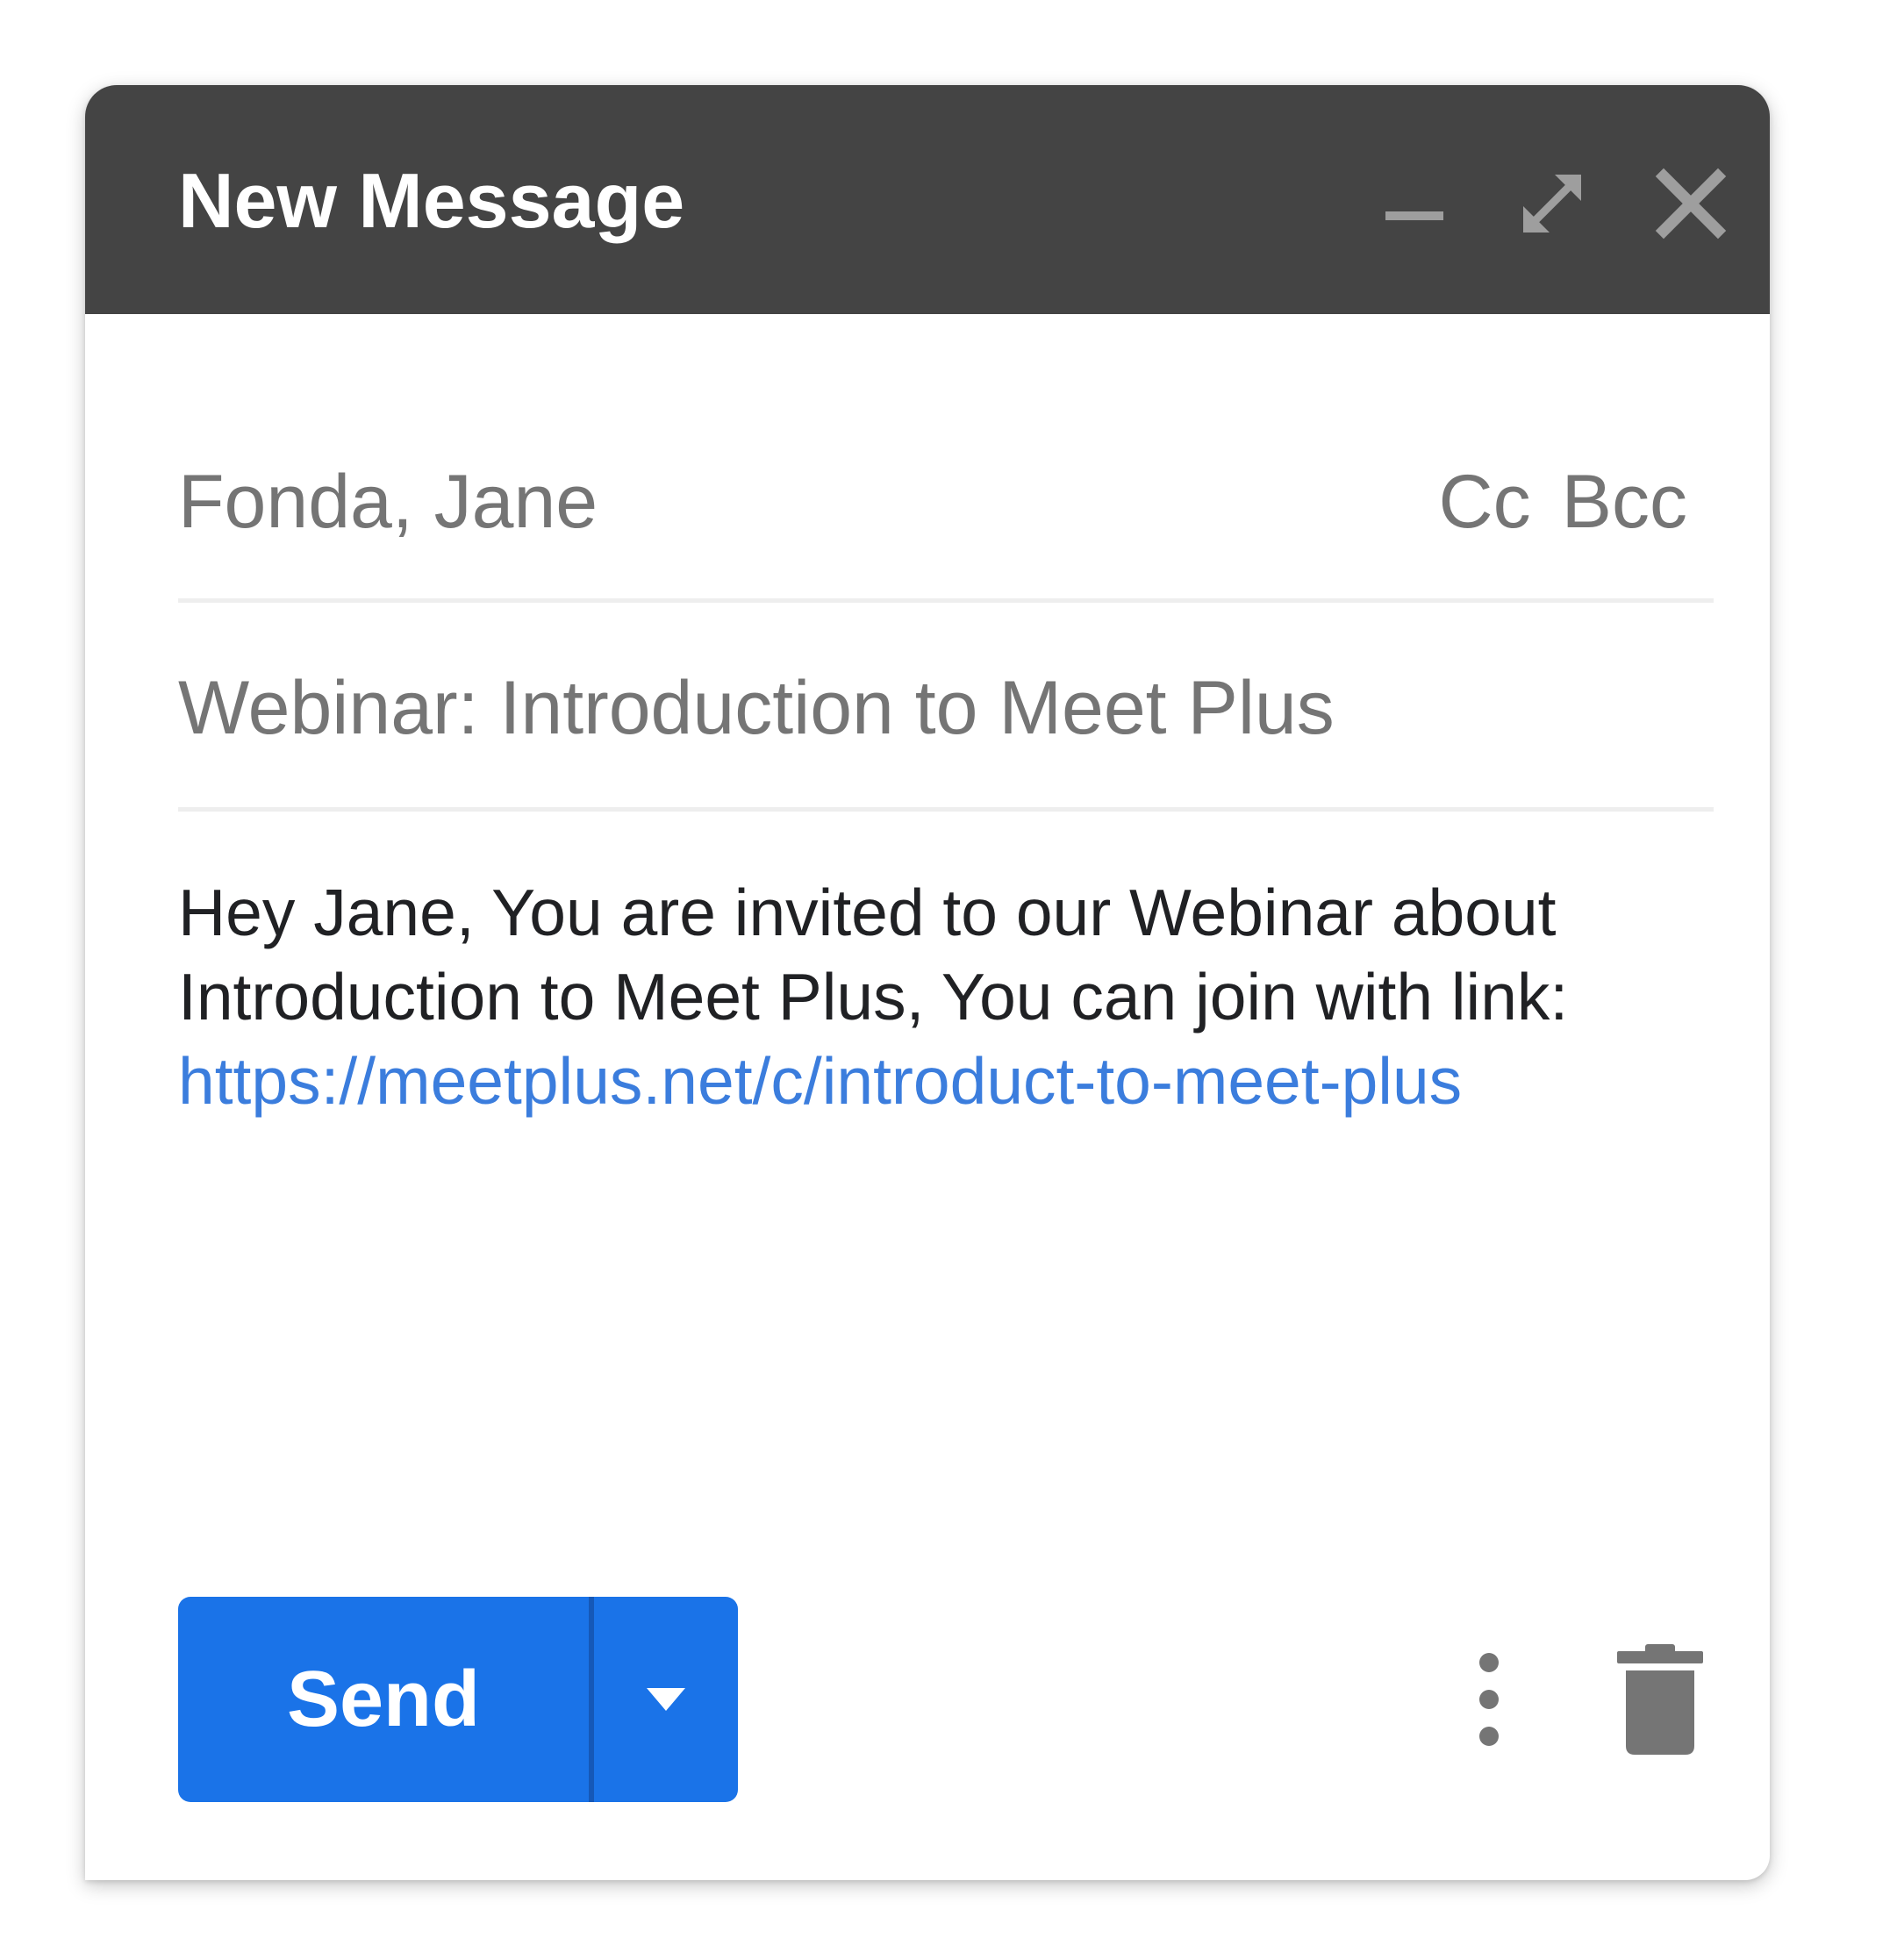 This screenshot has width=1897, height=1960. I want to click on minimize-icon, so click(1414, 215).